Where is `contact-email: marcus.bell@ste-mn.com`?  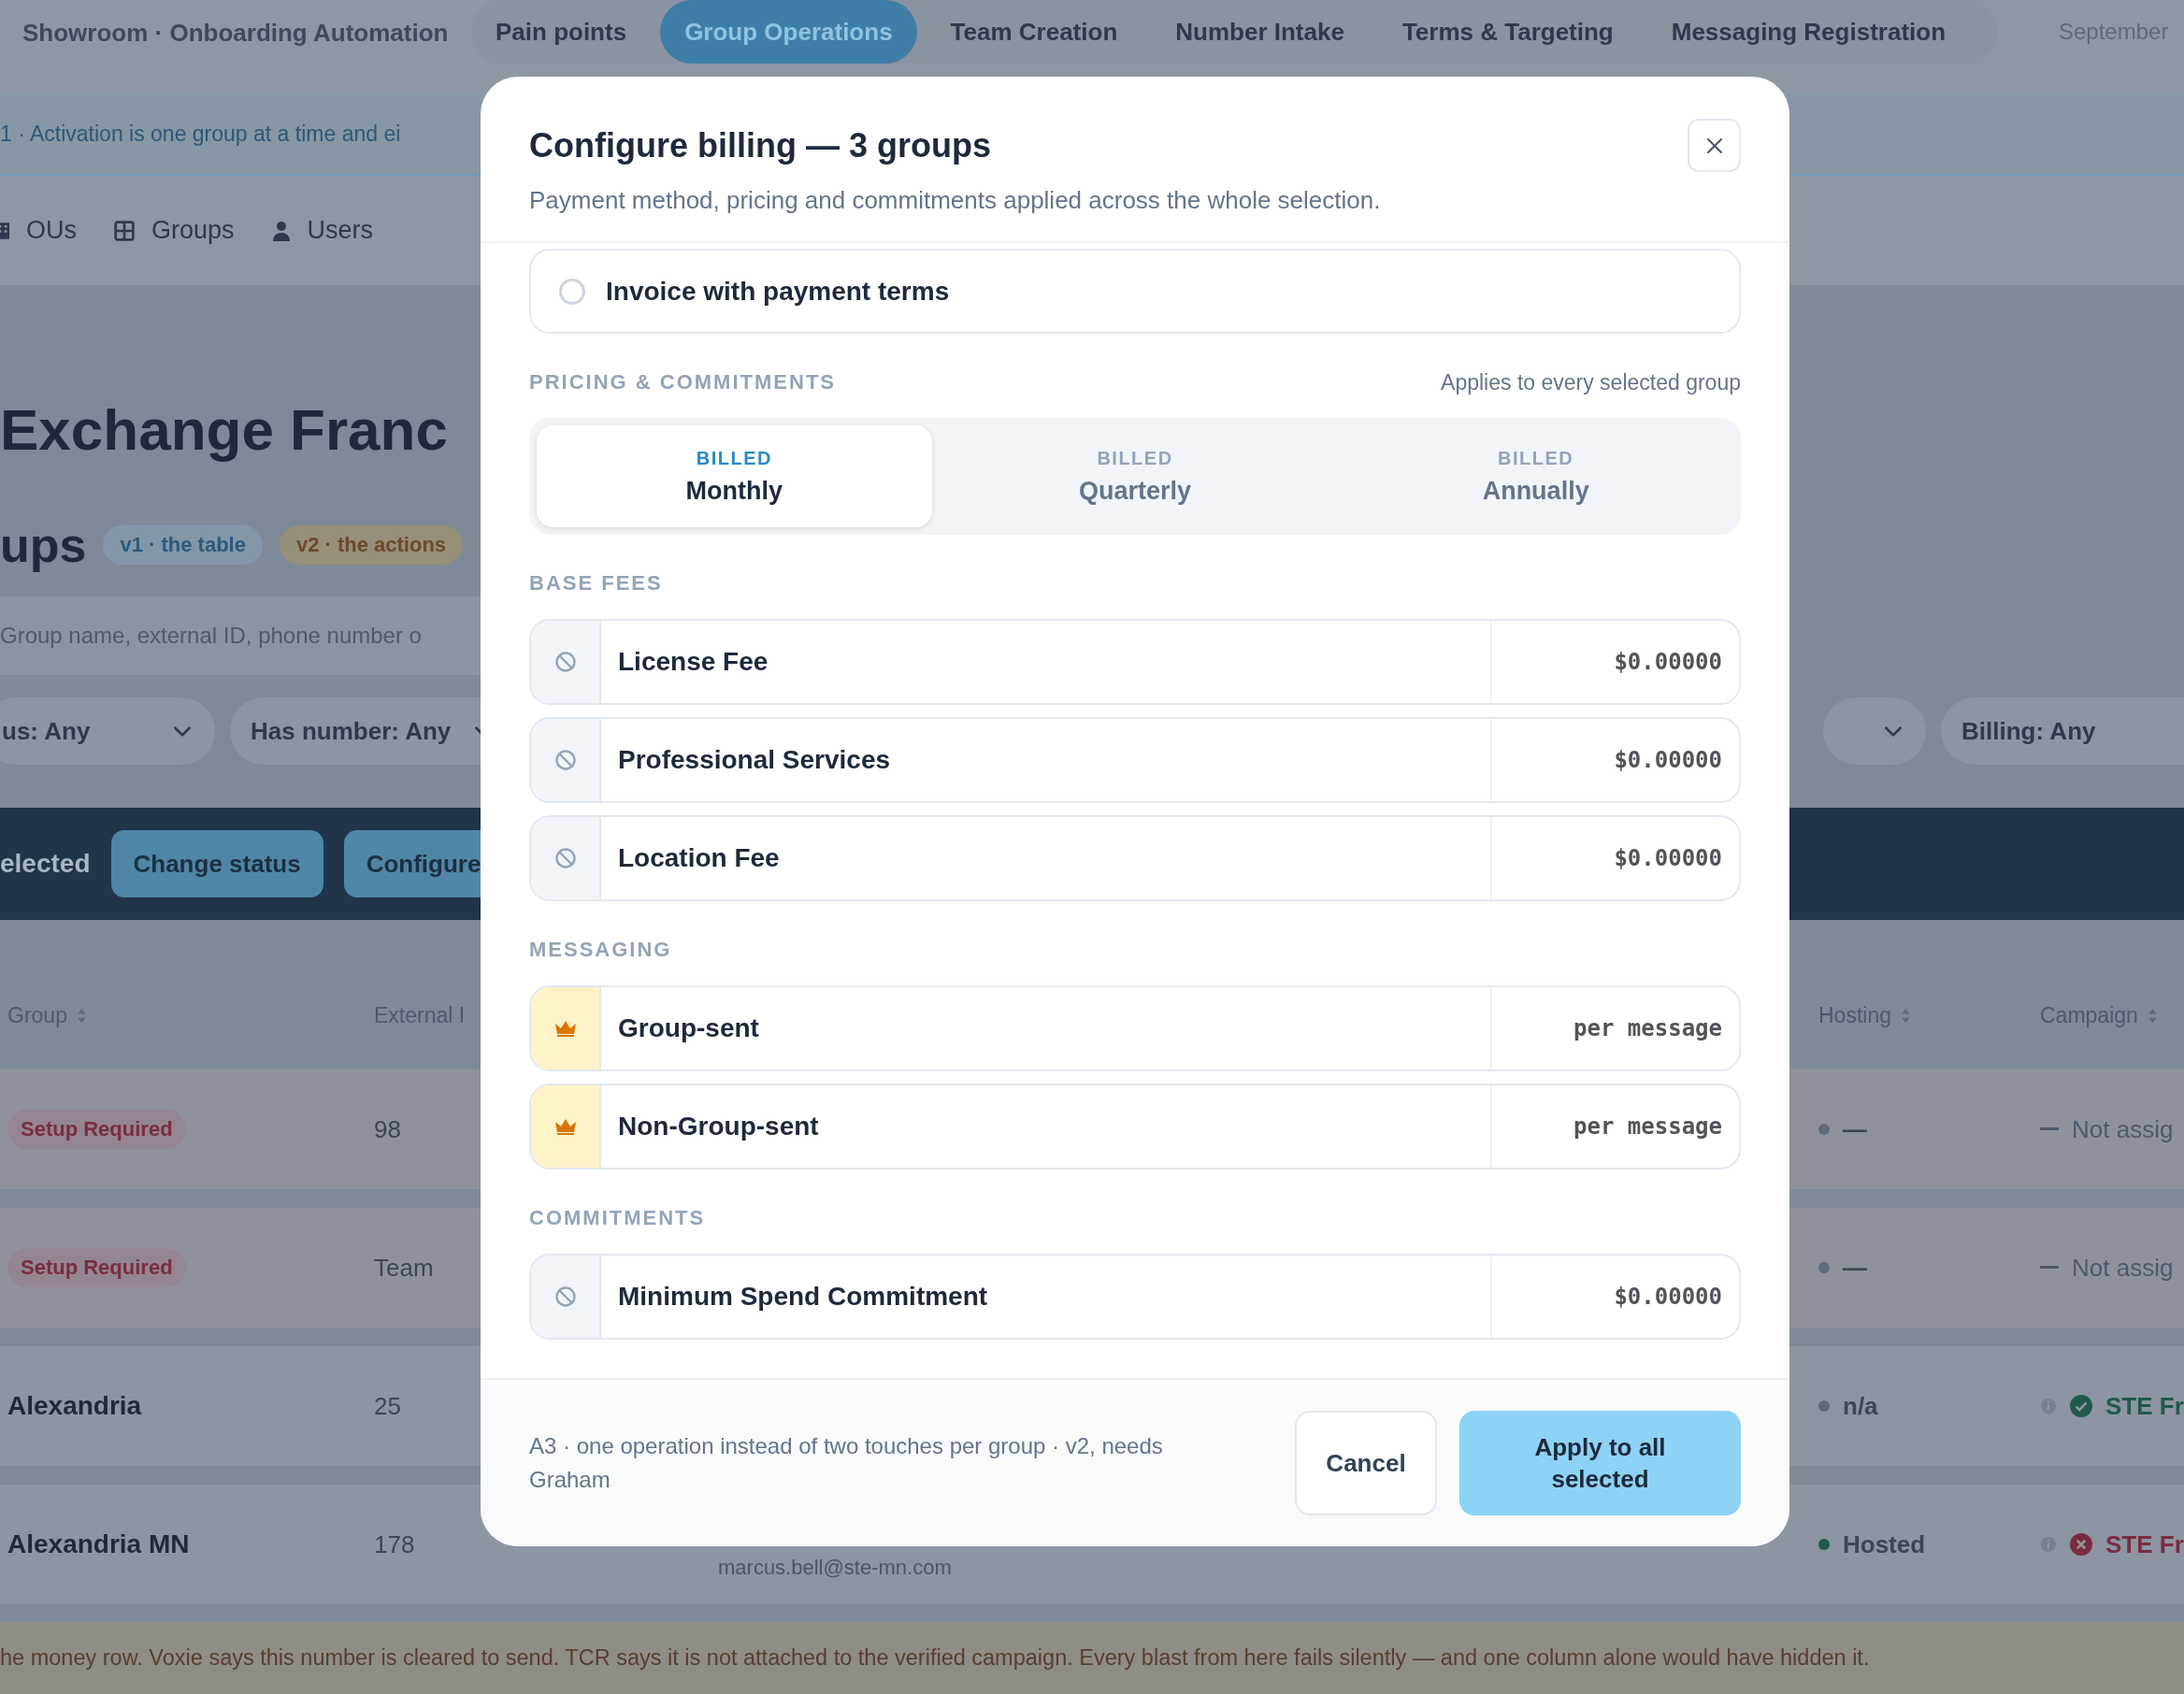 contact-email: marcus.bell@ste-mn.com is located at coordinates (835, 1569).